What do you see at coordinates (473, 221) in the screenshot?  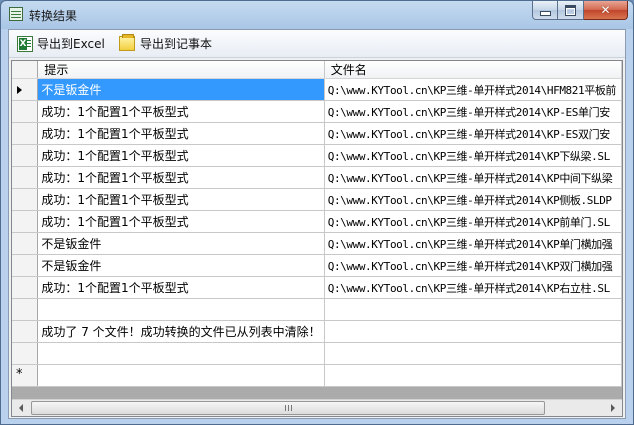 I see `filename-cell: Q:\www.KYTool.cn\KP三维-单开样式2014\KP前单门.SL` at bounding box center [473, 221].